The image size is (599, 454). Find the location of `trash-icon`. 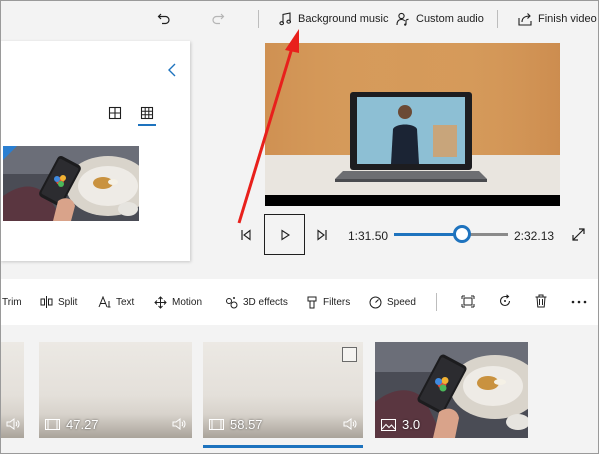

trash-icon is located at coordinates (541, 301).